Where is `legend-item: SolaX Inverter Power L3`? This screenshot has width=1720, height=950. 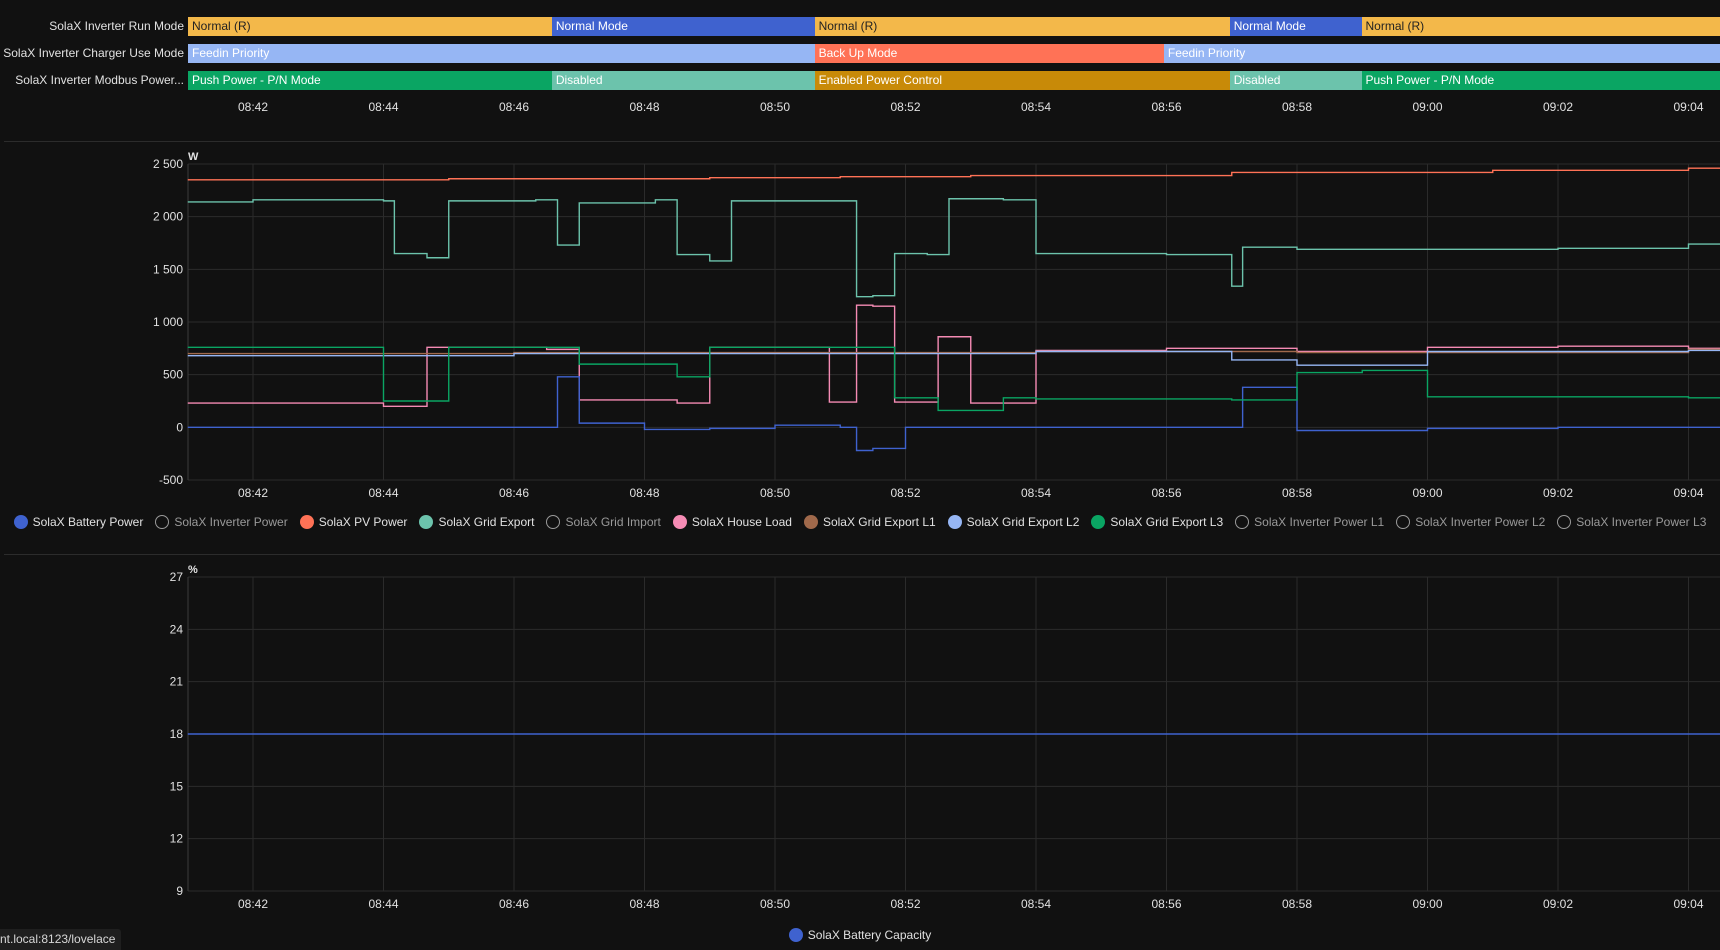
legend-item: SolaX Inverter Power L3 is located at coordinates (1631, 522).